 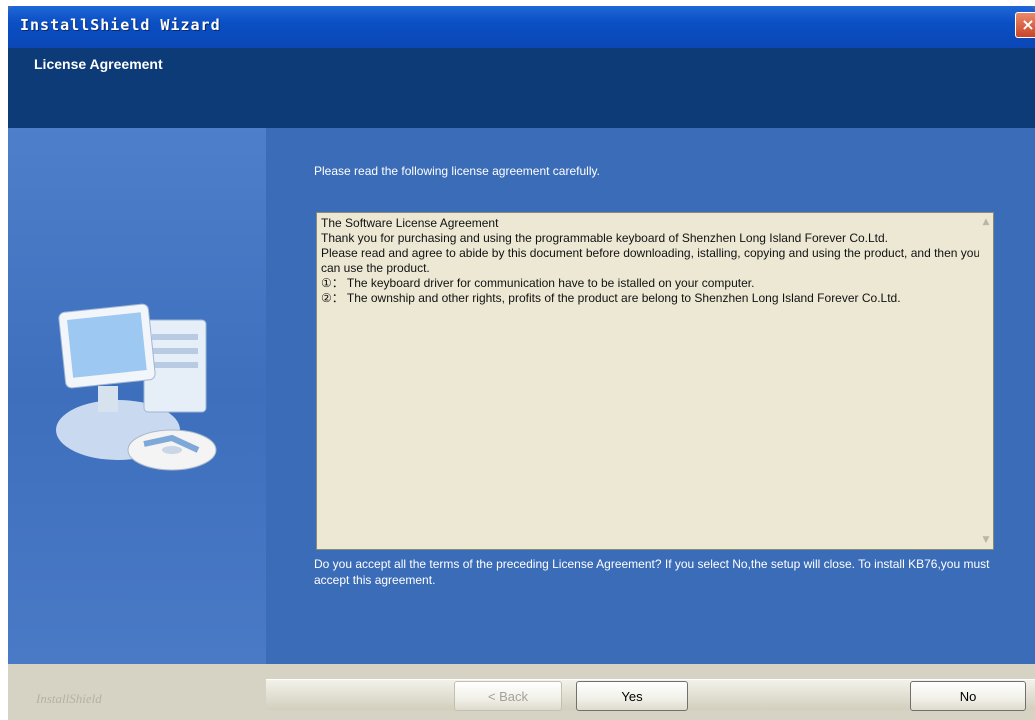 I want to click on close-icon: ×, so click(x=1028, y=24).